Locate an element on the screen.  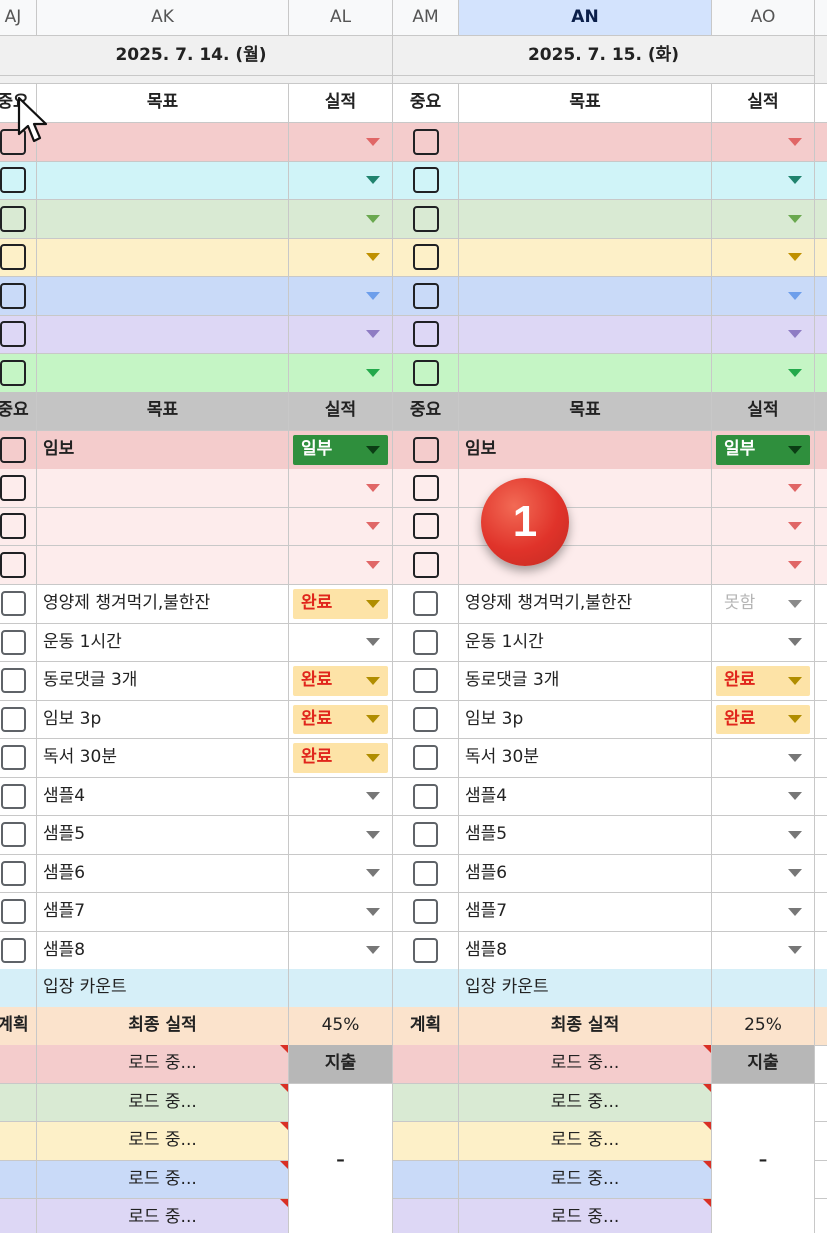
task-label: 샘플4 is located at coordinates (585, 796).